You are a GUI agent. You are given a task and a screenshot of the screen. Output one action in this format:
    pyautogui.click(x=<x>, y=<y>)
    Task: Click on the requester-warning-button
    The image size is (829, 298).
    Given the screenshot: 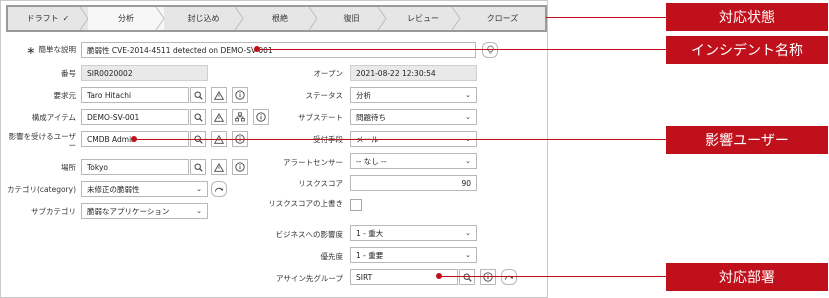 What is the action you would take?
    pyautogui.click(x=219, y=95)
    